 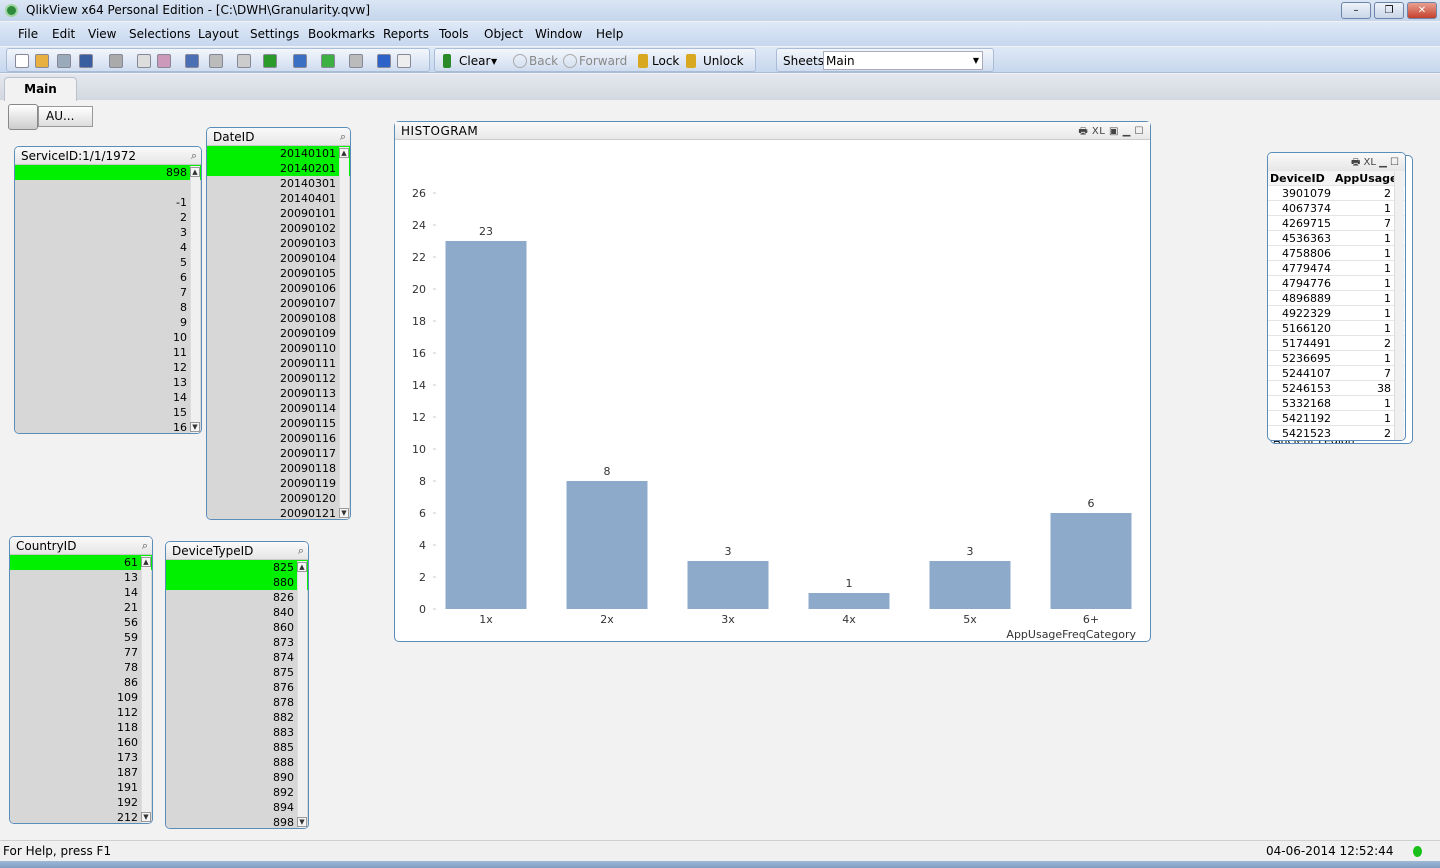 What do you see at coordinates (237, 777) in the screenshot?
I see `listbox-item: 890` at bounding box center [237, 777].